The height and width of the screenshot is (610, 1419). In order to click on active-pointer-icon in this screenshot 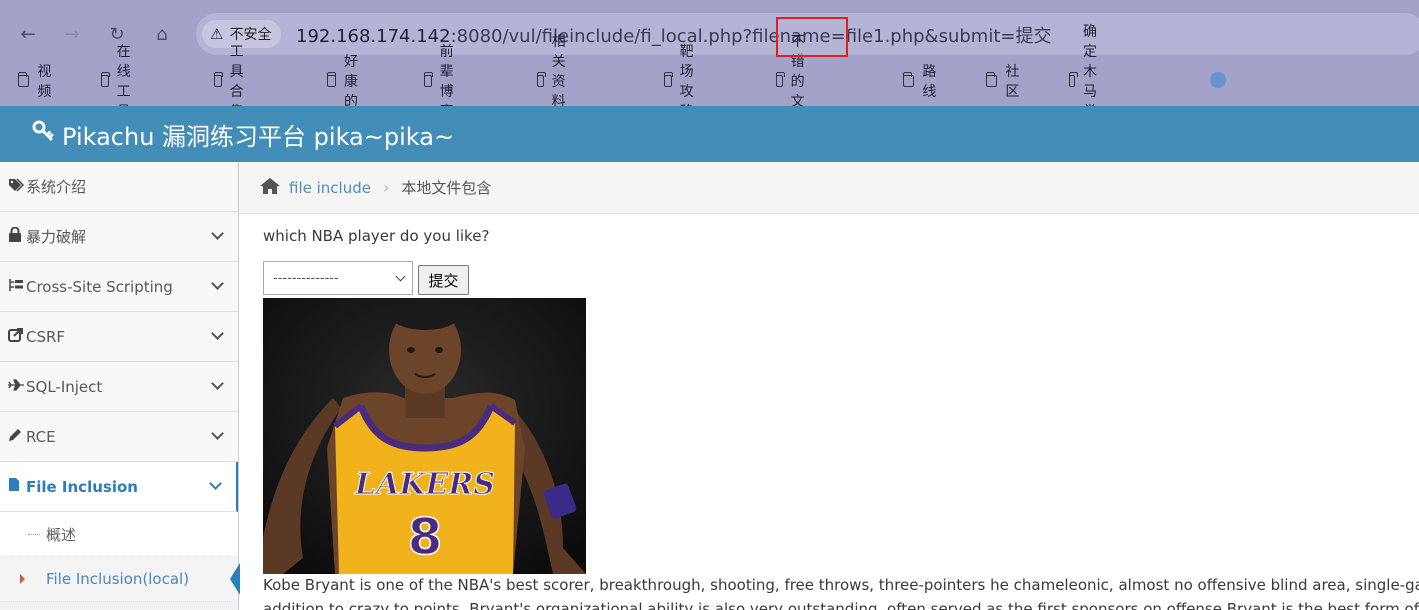, I will do `click(235, 579)`.